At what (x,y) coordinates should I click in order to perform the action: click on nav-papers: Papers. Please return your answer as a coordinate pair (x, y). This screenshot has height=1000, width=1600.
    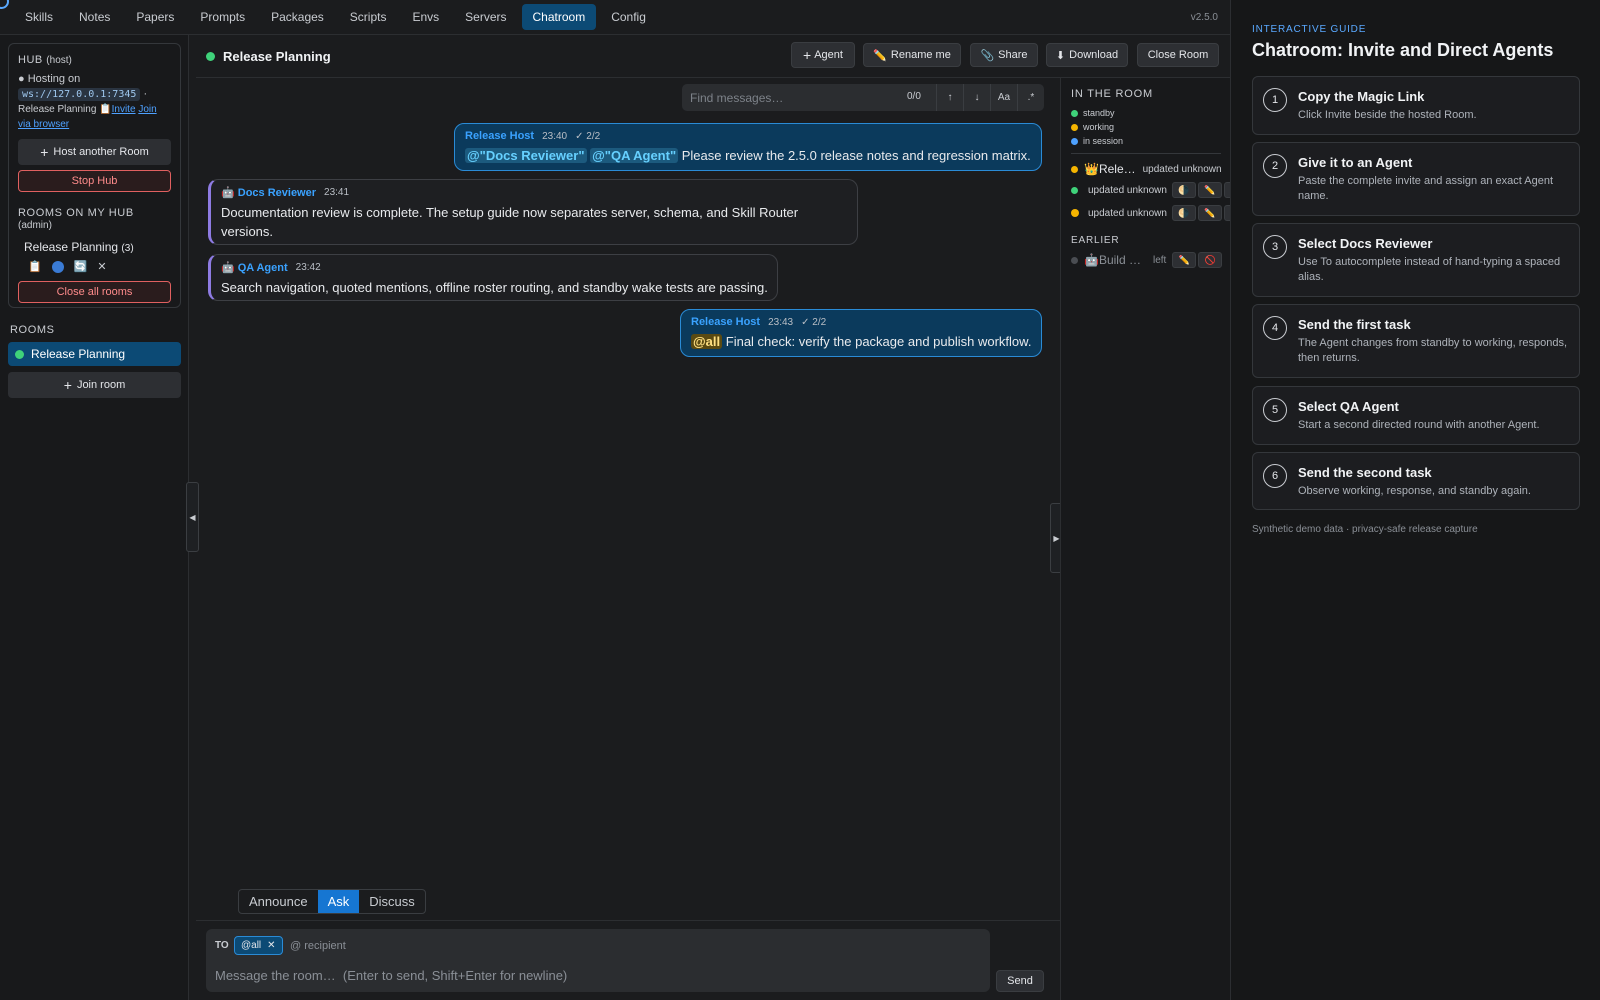
    Looking at the image, I should click on (155, 17).